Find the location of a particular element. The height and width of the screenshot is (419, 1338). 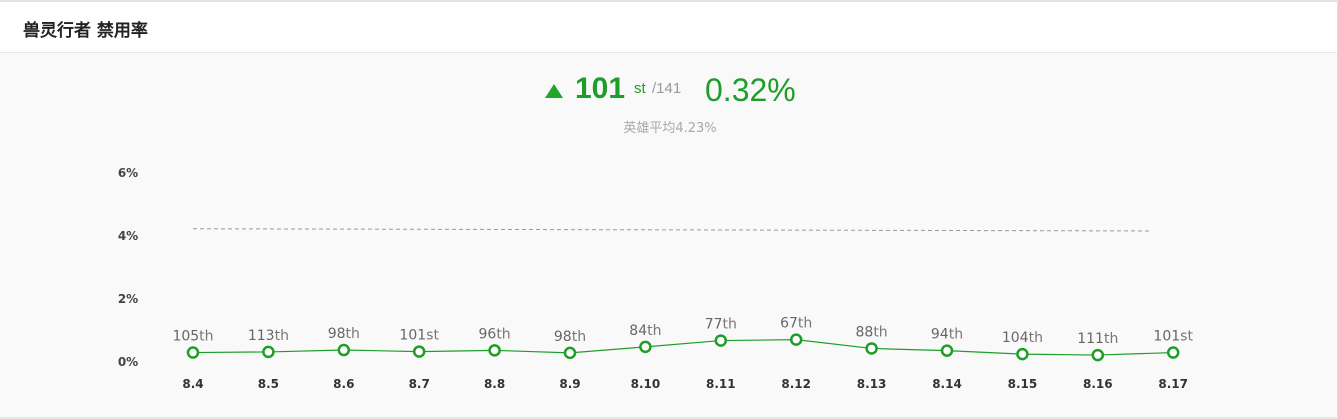

y-tick-label: 0% is located at coordinates (128, 362).